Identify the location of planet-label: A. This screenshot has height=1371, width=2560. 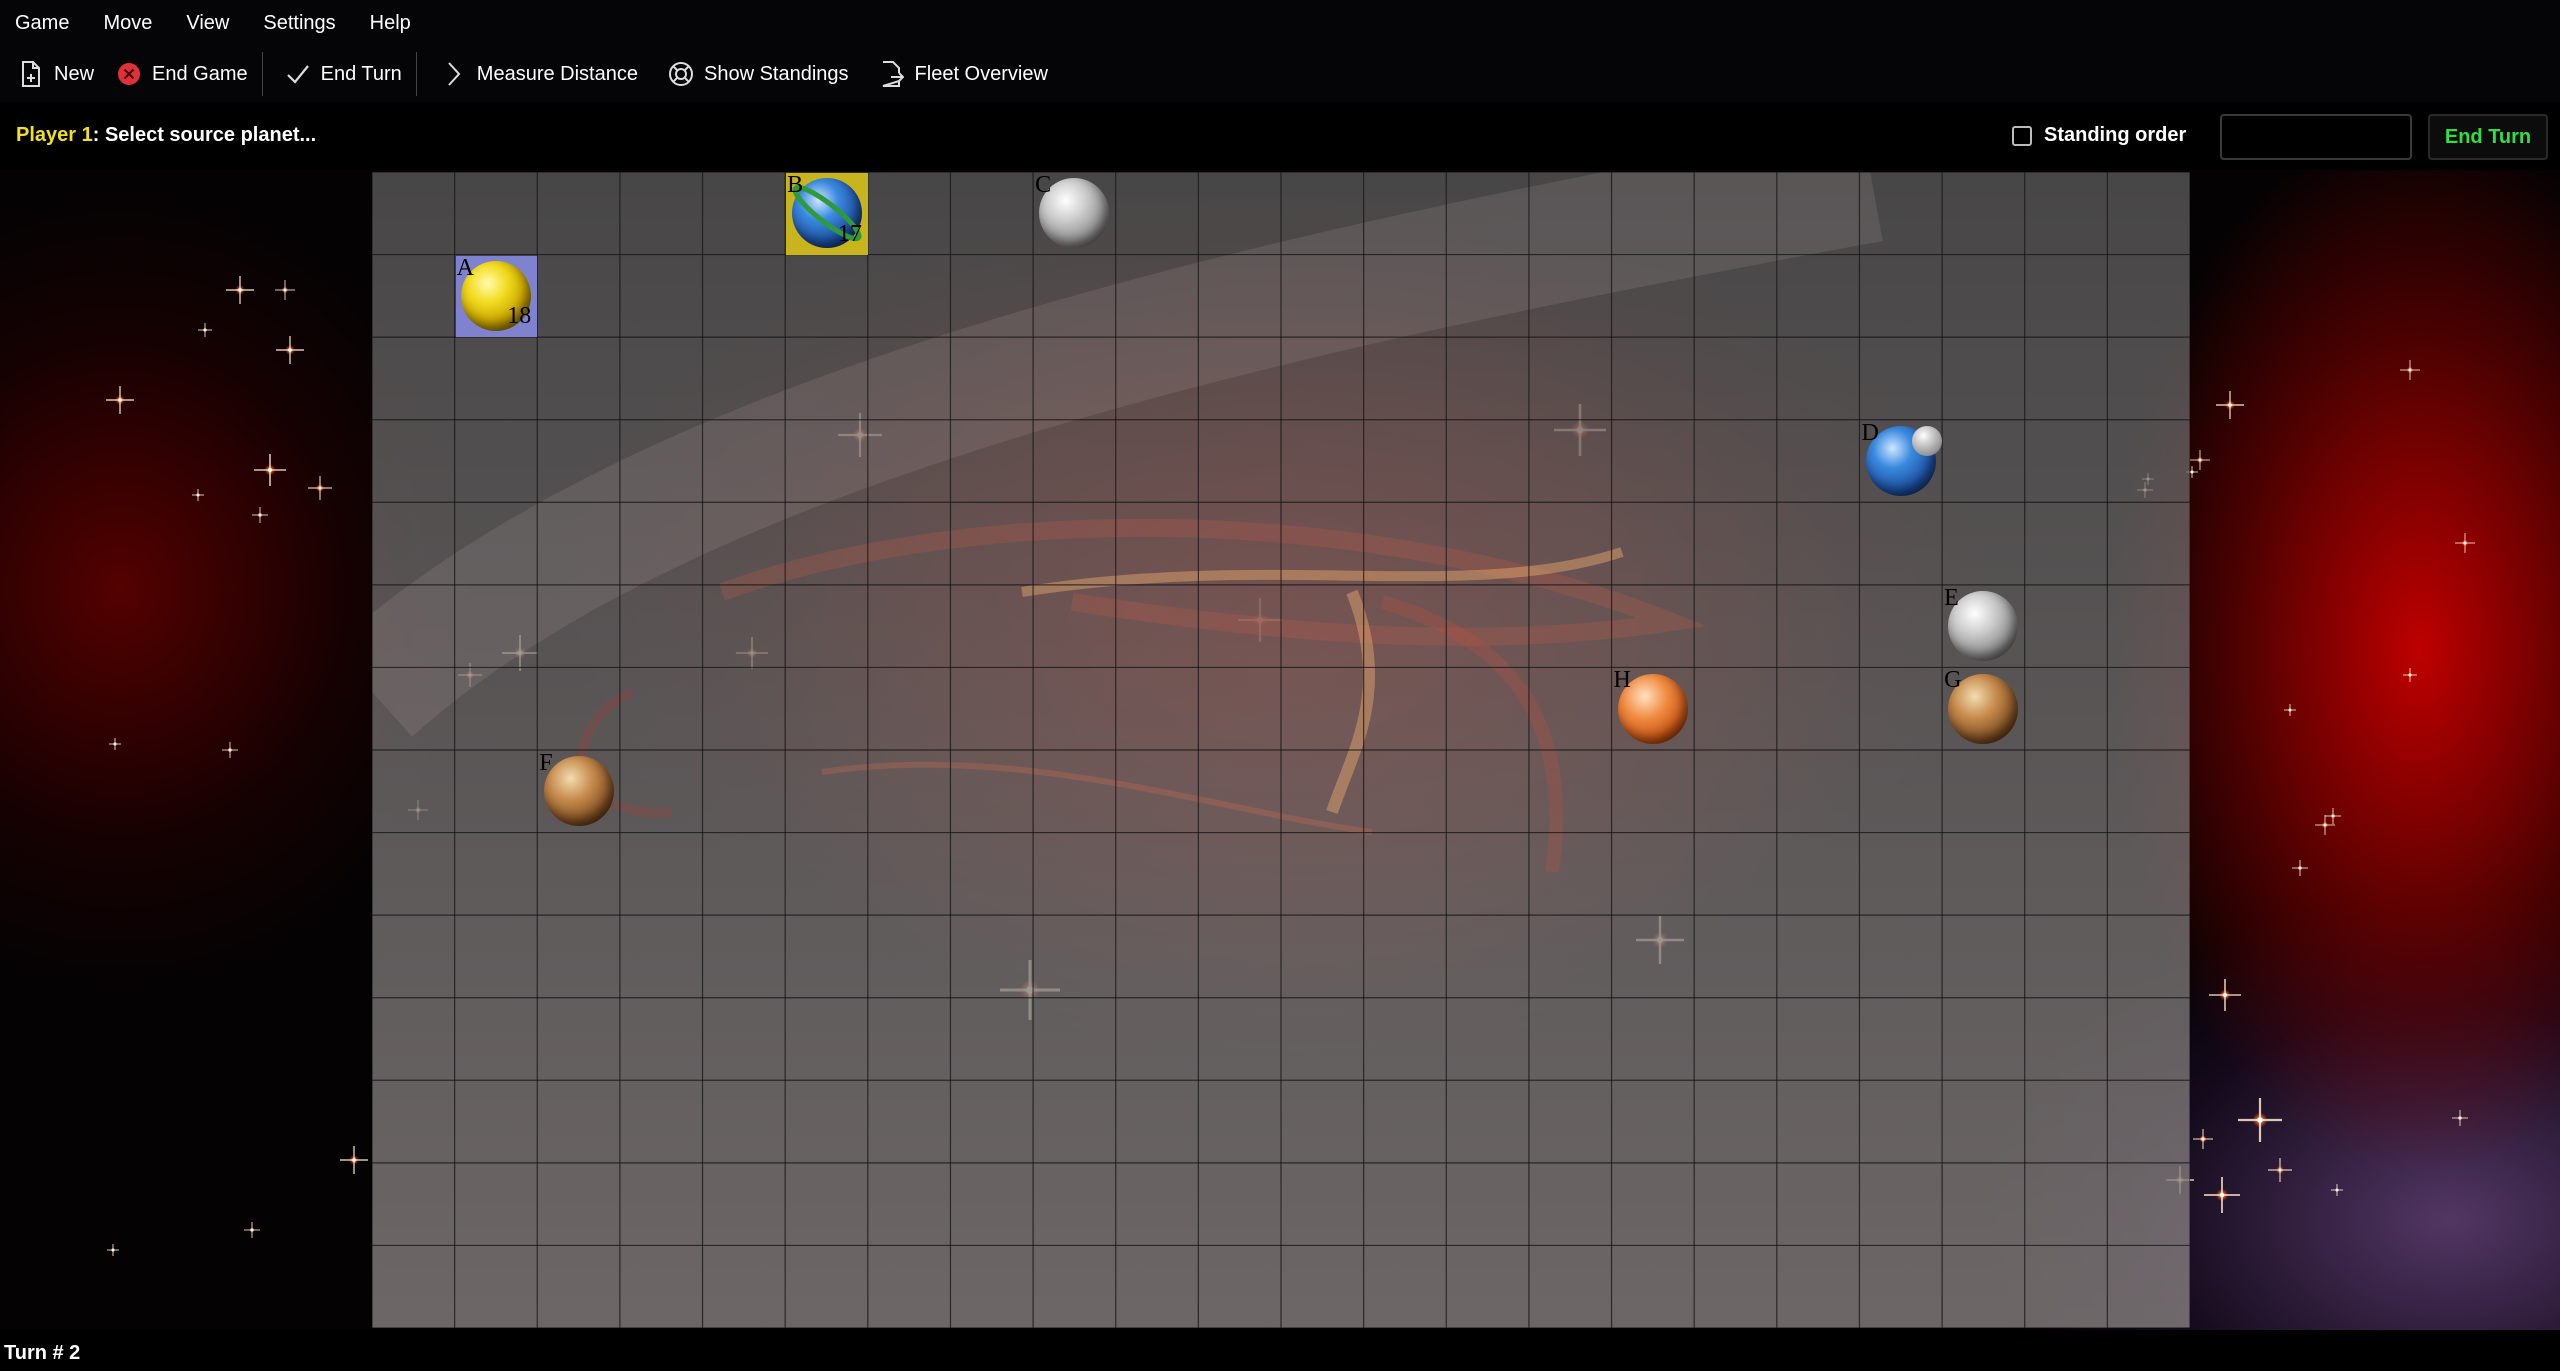
(465, 267).